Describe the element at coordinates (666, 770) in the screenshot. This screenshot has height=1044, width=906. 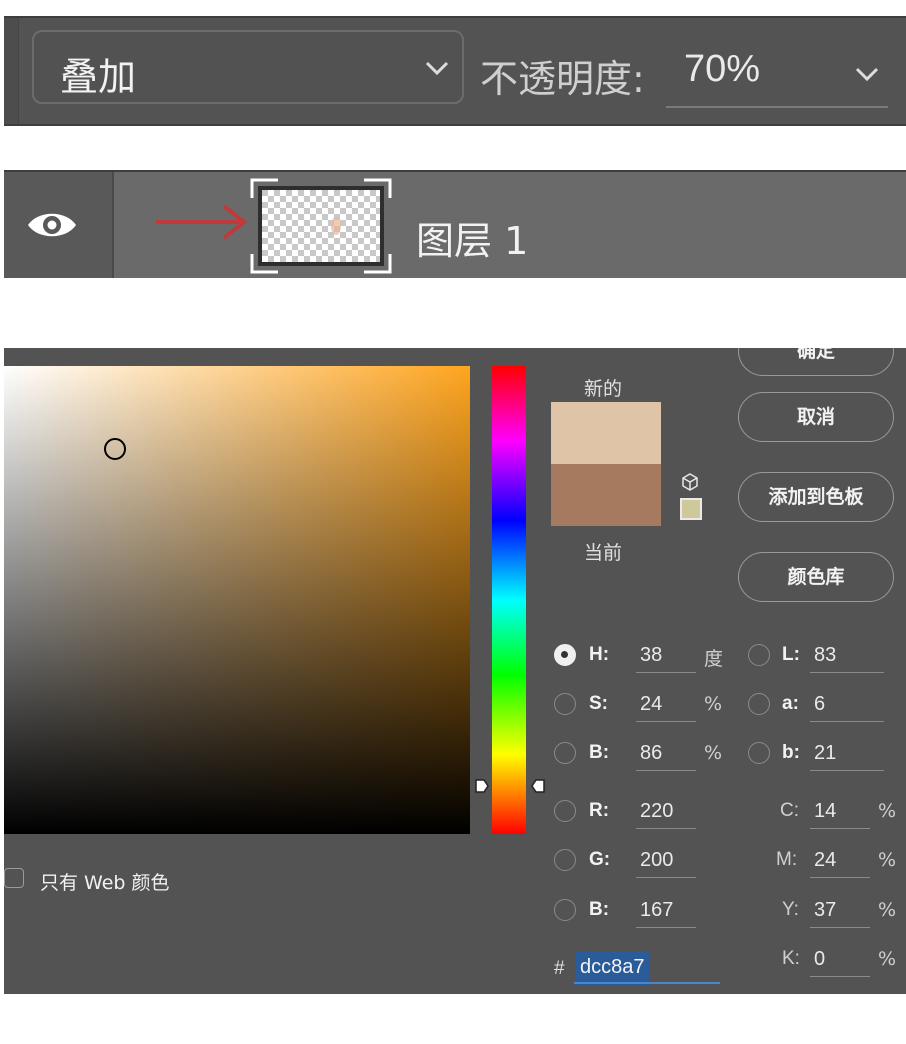
I see `brightness-underline` at that location.